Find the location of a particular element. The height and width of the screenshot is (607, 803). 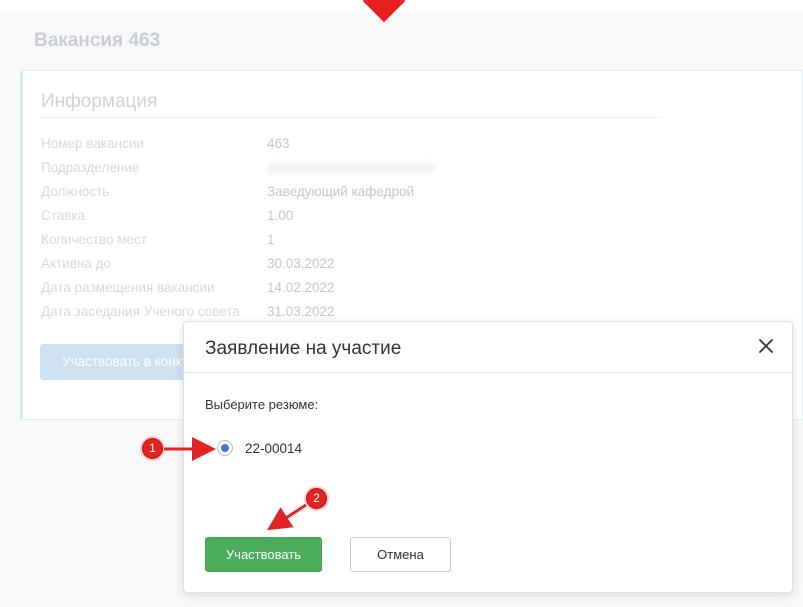

annotation-badge-1: 1 is located at coordinates (152, 448).